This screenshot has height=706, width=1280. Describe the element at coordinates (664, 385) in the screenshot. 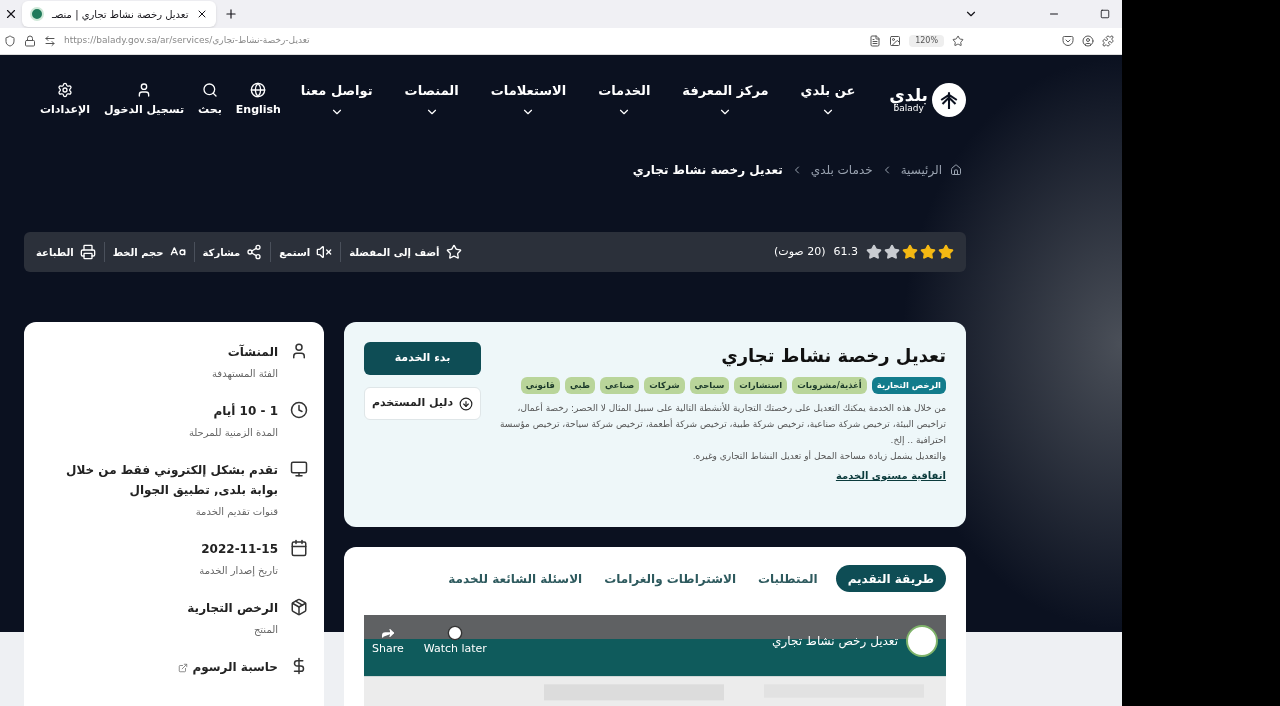

I see `tag: شركات` at that location.